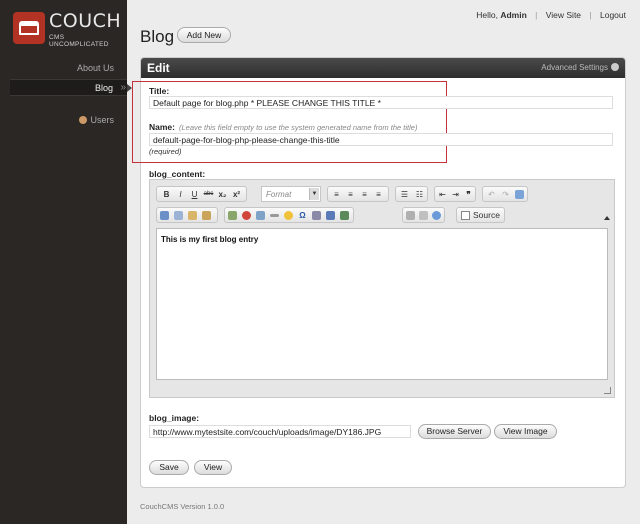  Describe the element at coordinates (442, 194) in the screenshot. I see `outdent-icon: ⇤` at that location.